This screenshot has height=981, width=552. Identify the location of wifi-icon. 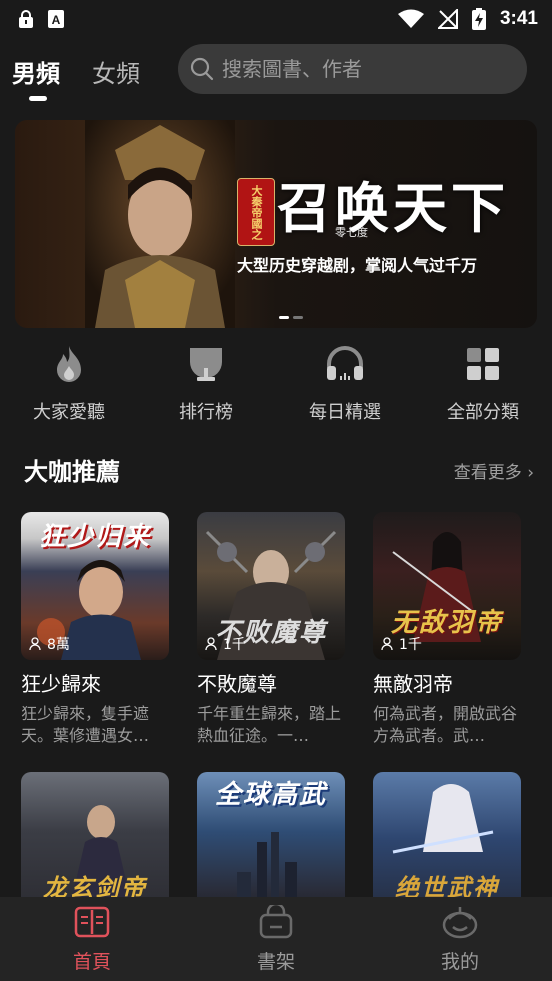
(410, 18).